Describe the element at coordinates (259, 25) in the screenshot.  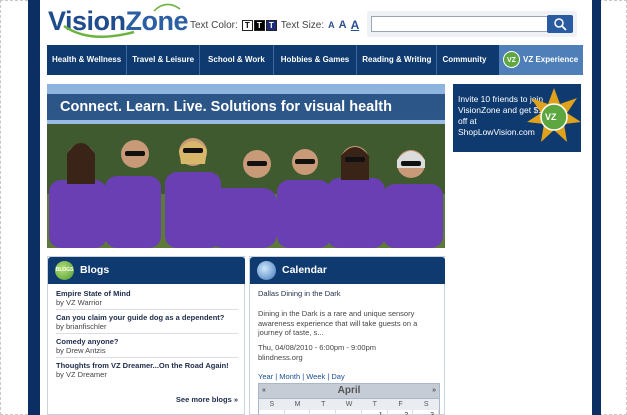
I see `text-color-black-button: T` at that location.